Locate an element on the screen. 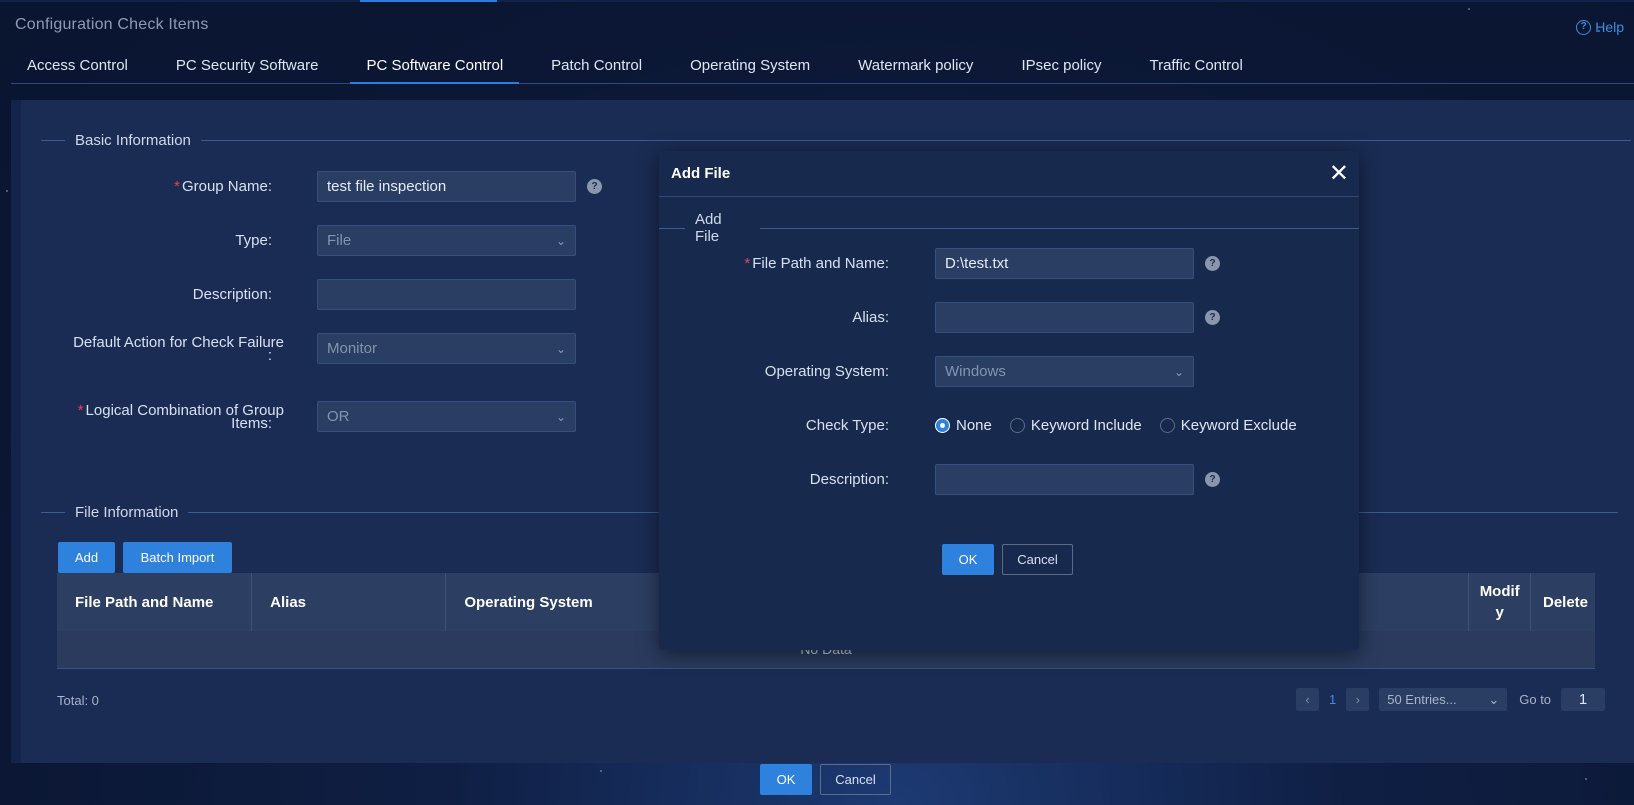 Image resolution: width=1634 pixels, height=805 pixels. help-icon: ? is located at coordinates (1584, 27).